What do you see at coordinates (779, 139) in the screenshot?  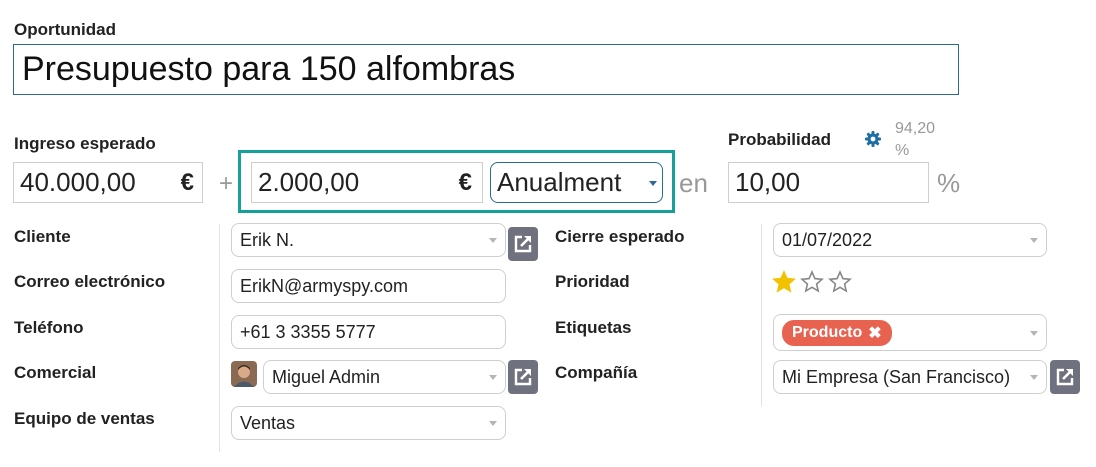 I see `probability-label: Probabilidad` at bounding box center [779, 139].